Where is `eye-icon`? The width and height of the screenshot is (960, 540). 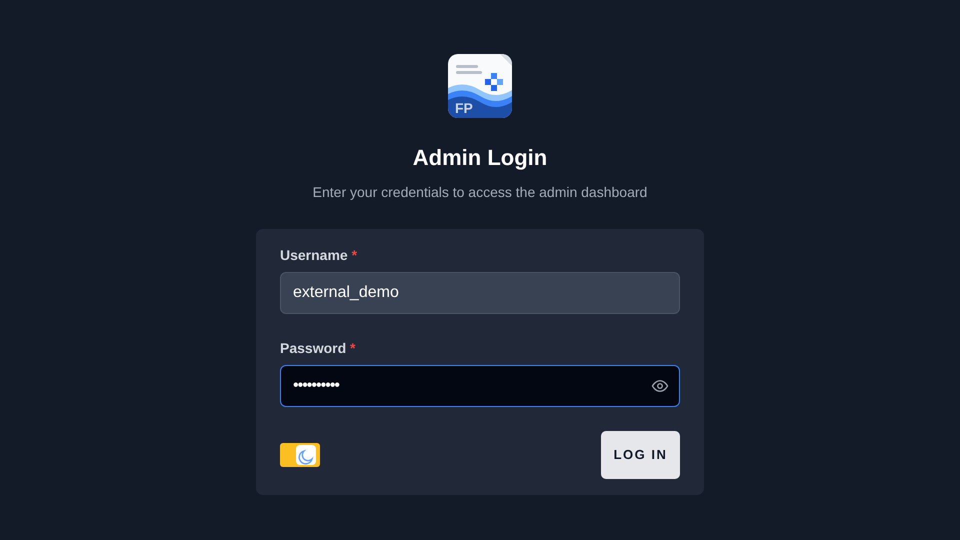 eye-icon is located at coordinates (660, 386).